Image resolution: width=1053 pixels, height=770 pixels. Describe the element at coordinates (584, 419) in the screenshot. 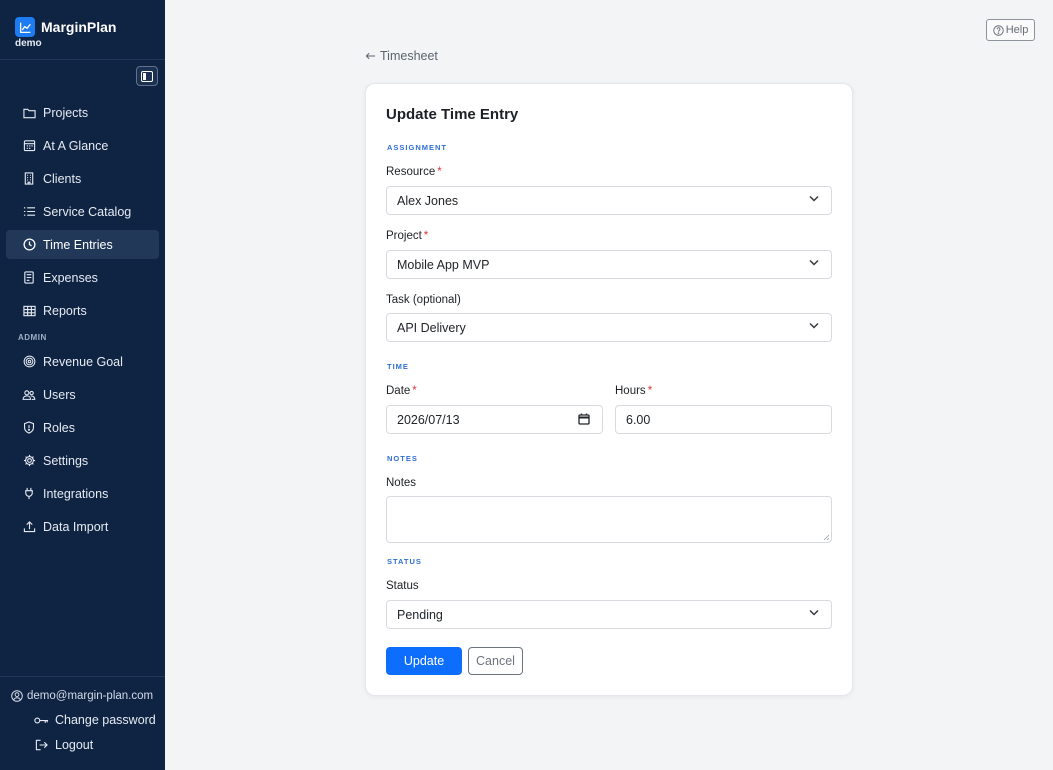

I see `calendar-picker-icon` at that location.